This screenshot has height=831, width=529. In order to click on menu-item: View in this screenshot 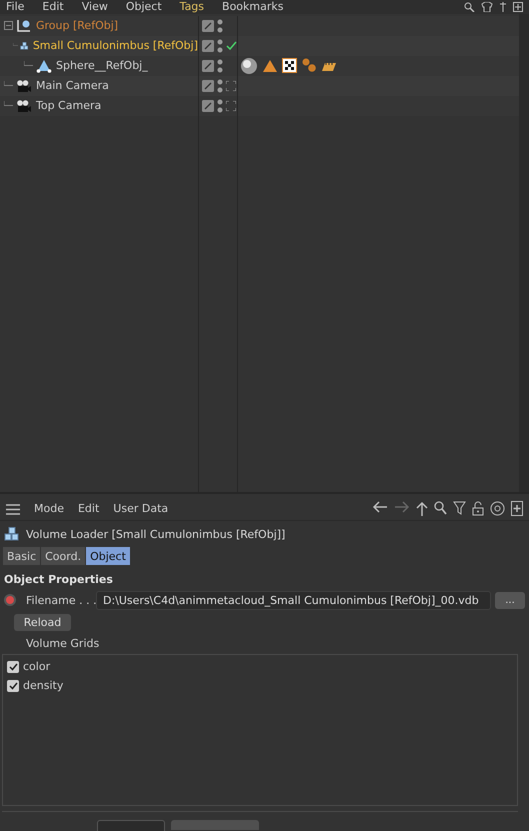, I will do `click(95, 6)`.